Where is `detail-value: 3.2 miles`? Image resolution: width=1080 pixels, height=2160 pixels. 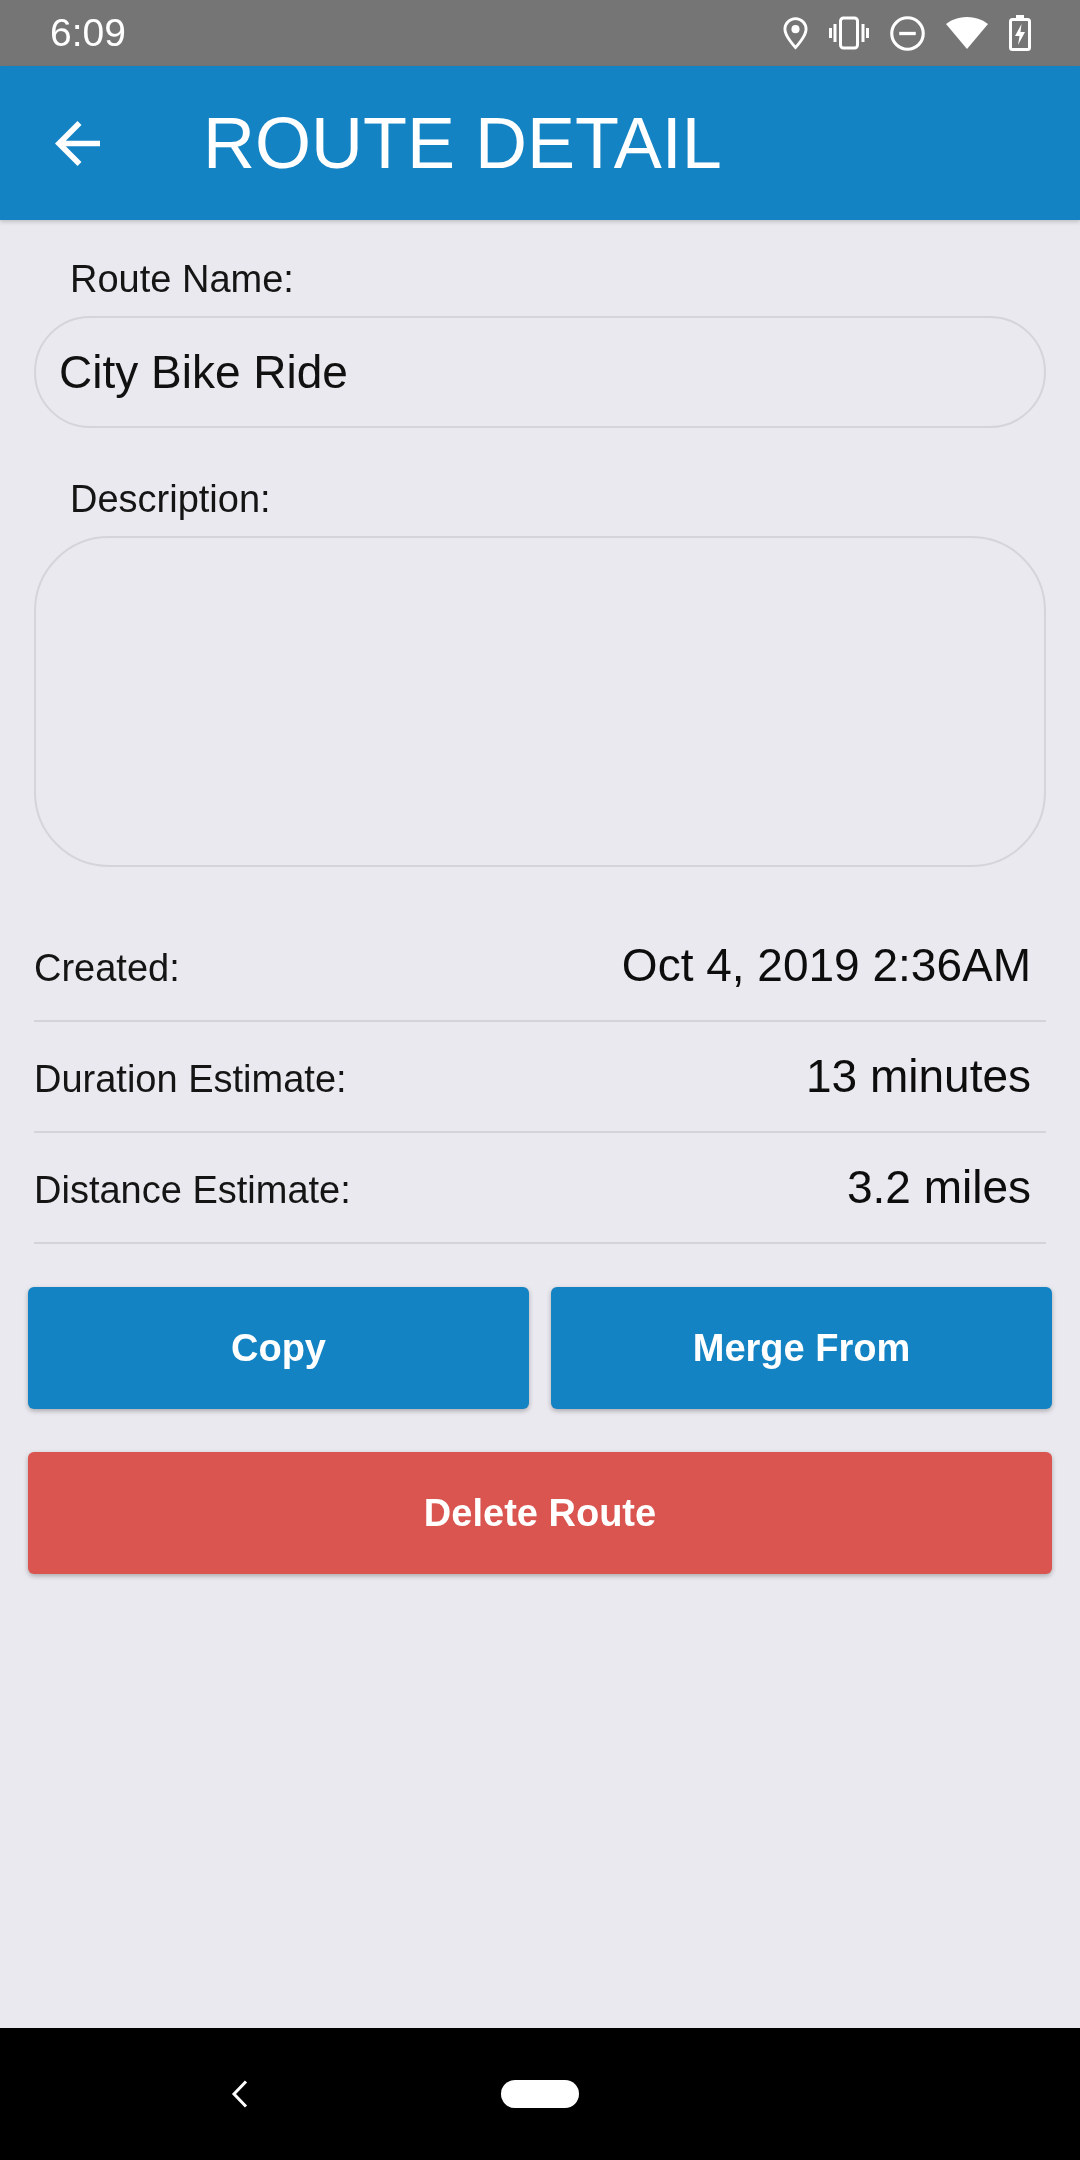 detail-value: 3.2 miles is located at coordinates (938, 1187).